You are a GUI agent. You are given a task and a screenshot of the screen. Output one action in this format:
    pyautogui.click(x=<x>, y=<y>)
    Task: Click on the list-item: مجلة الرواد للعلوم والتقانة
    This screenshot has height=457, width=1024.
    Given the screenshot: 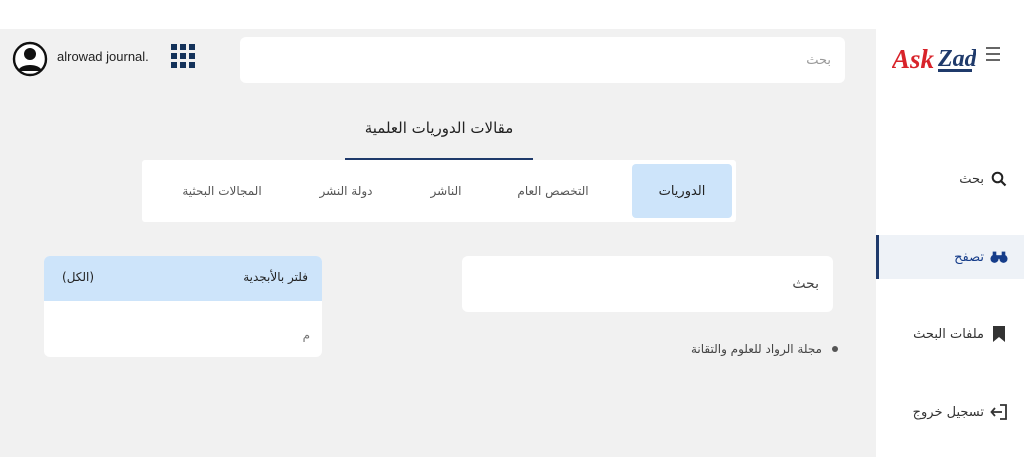 What is the action you would take?
    pyautogui.click(x=719, y=349)
    